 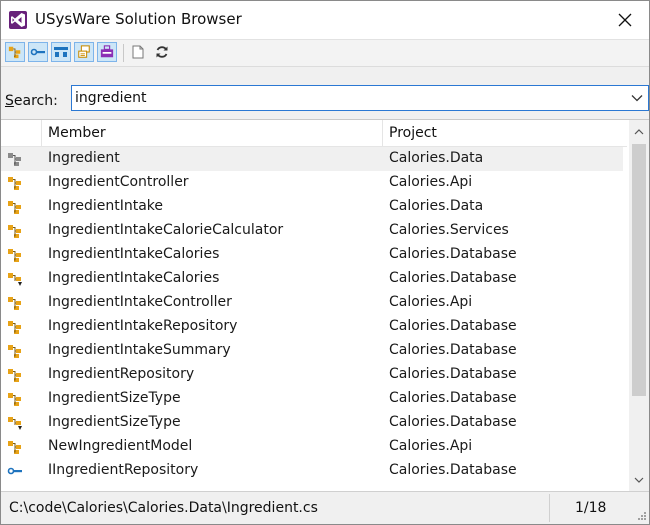 I want to click on member-cell: IngredientIntakeSummary, so click(x=139, y=350).